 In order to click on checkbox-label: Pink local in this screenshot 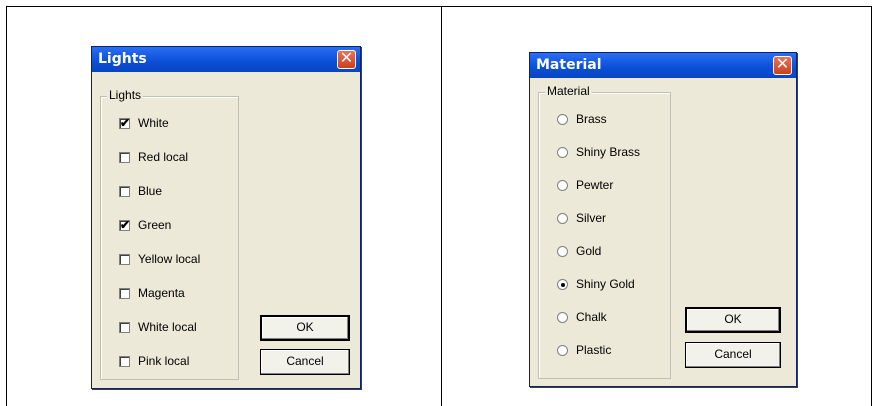, I will do `click(164, 361)`.